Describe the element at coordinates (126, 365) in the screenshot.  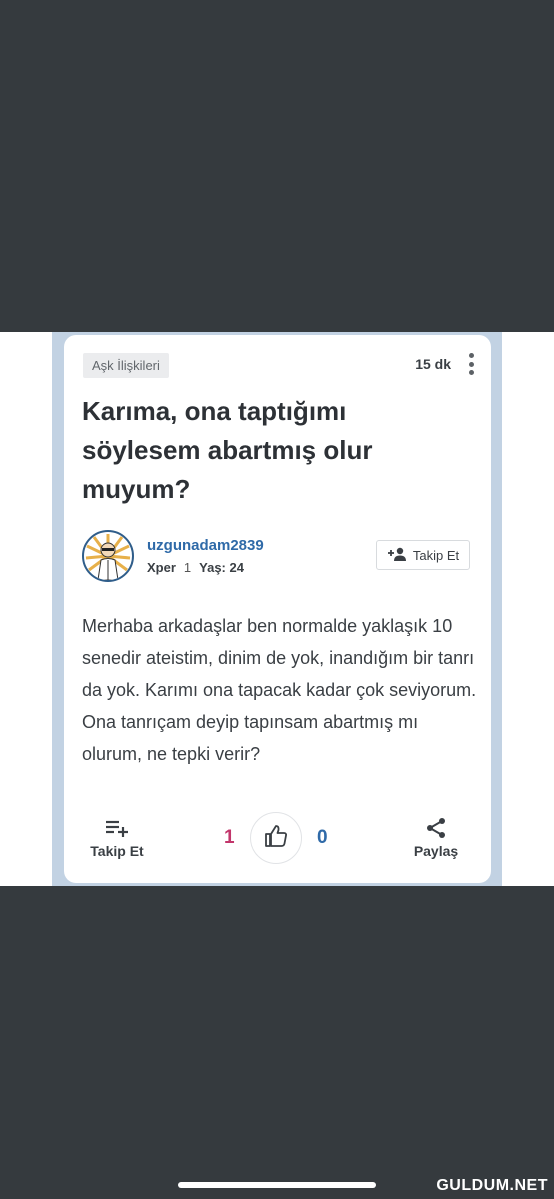
I see `category-tag: Aşk İlişkileri` at that location.